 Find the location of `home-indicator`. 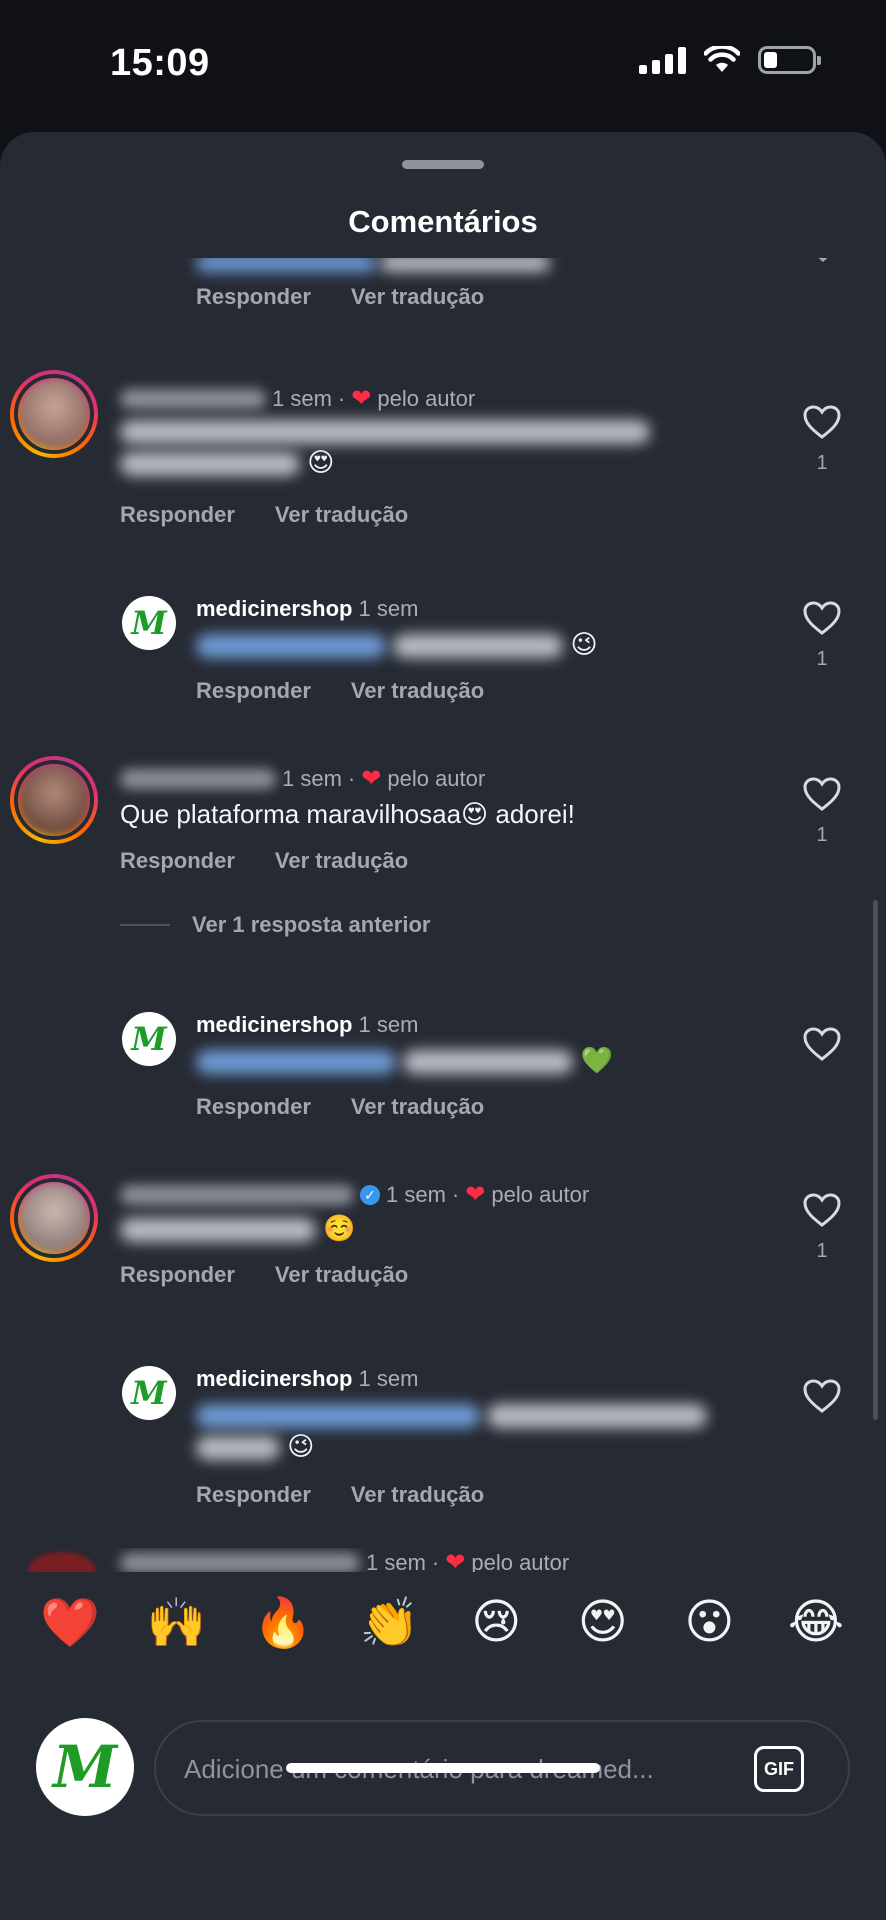

home-indicator is located at coordinates (443, 1768).